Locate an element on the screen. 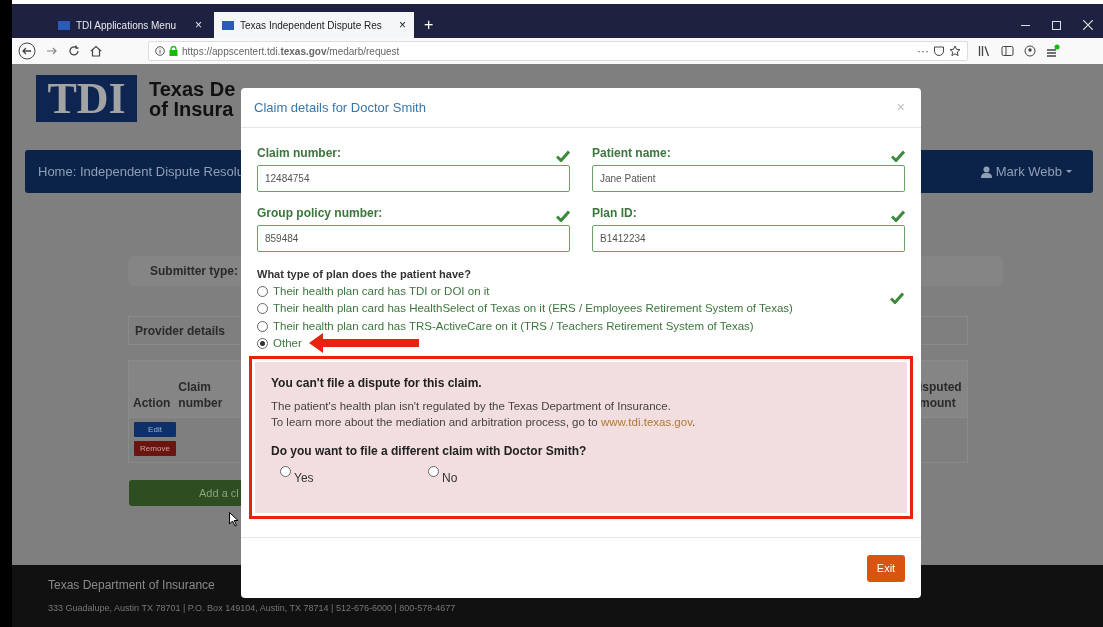 The height and width of the screenshot is (627, 1103). logo-mark: TDI is located at coordinates (86, 98).